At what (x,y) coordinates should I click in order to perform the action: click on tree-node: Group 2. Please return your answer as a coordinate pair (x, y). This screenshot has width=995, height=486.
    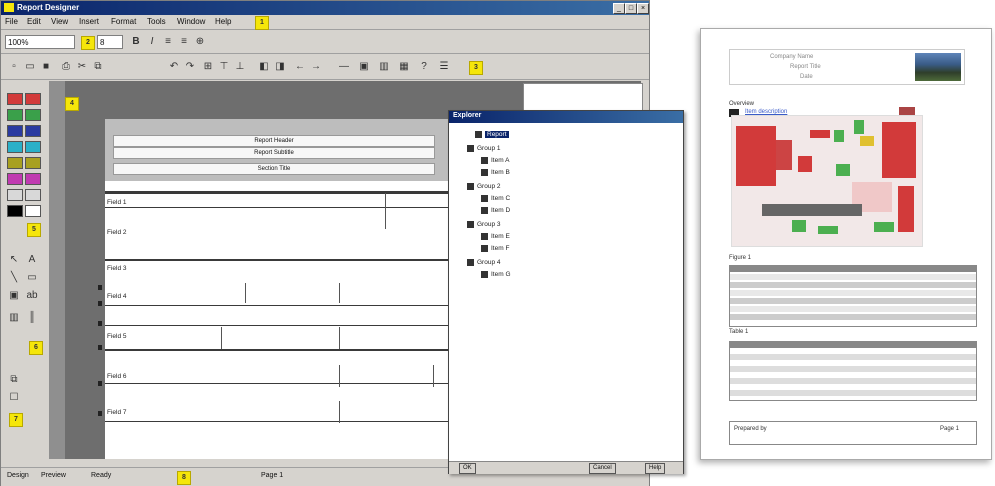
    Looking at the image, I should click on (484, 186).